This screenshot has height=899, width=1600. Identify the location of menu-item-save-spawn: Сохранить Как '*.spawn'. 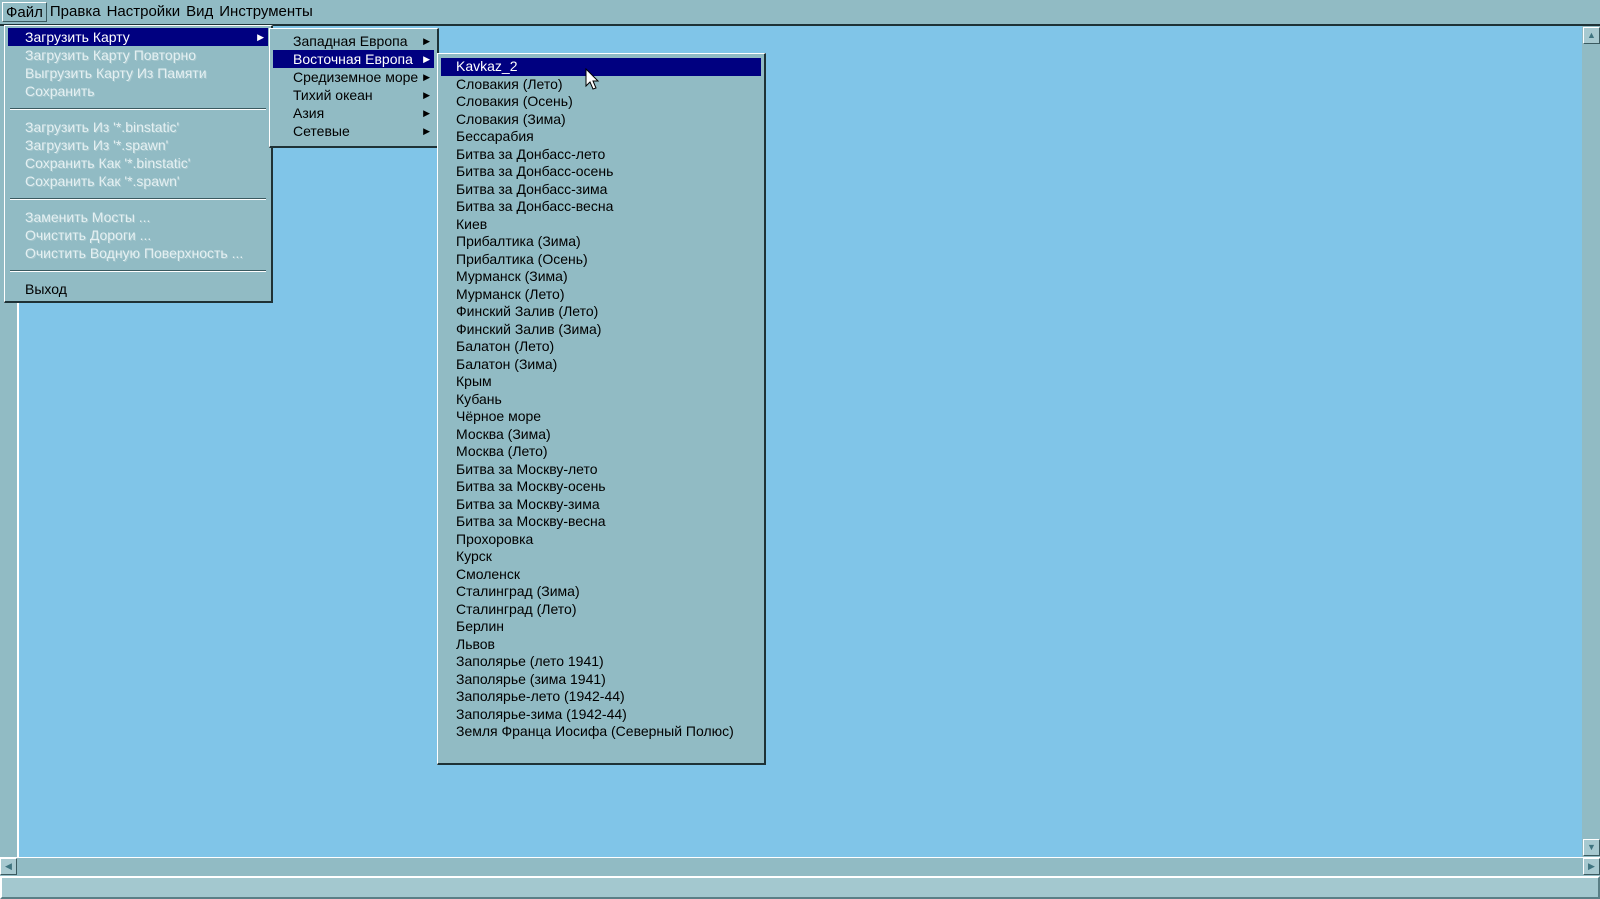
(102, 181).